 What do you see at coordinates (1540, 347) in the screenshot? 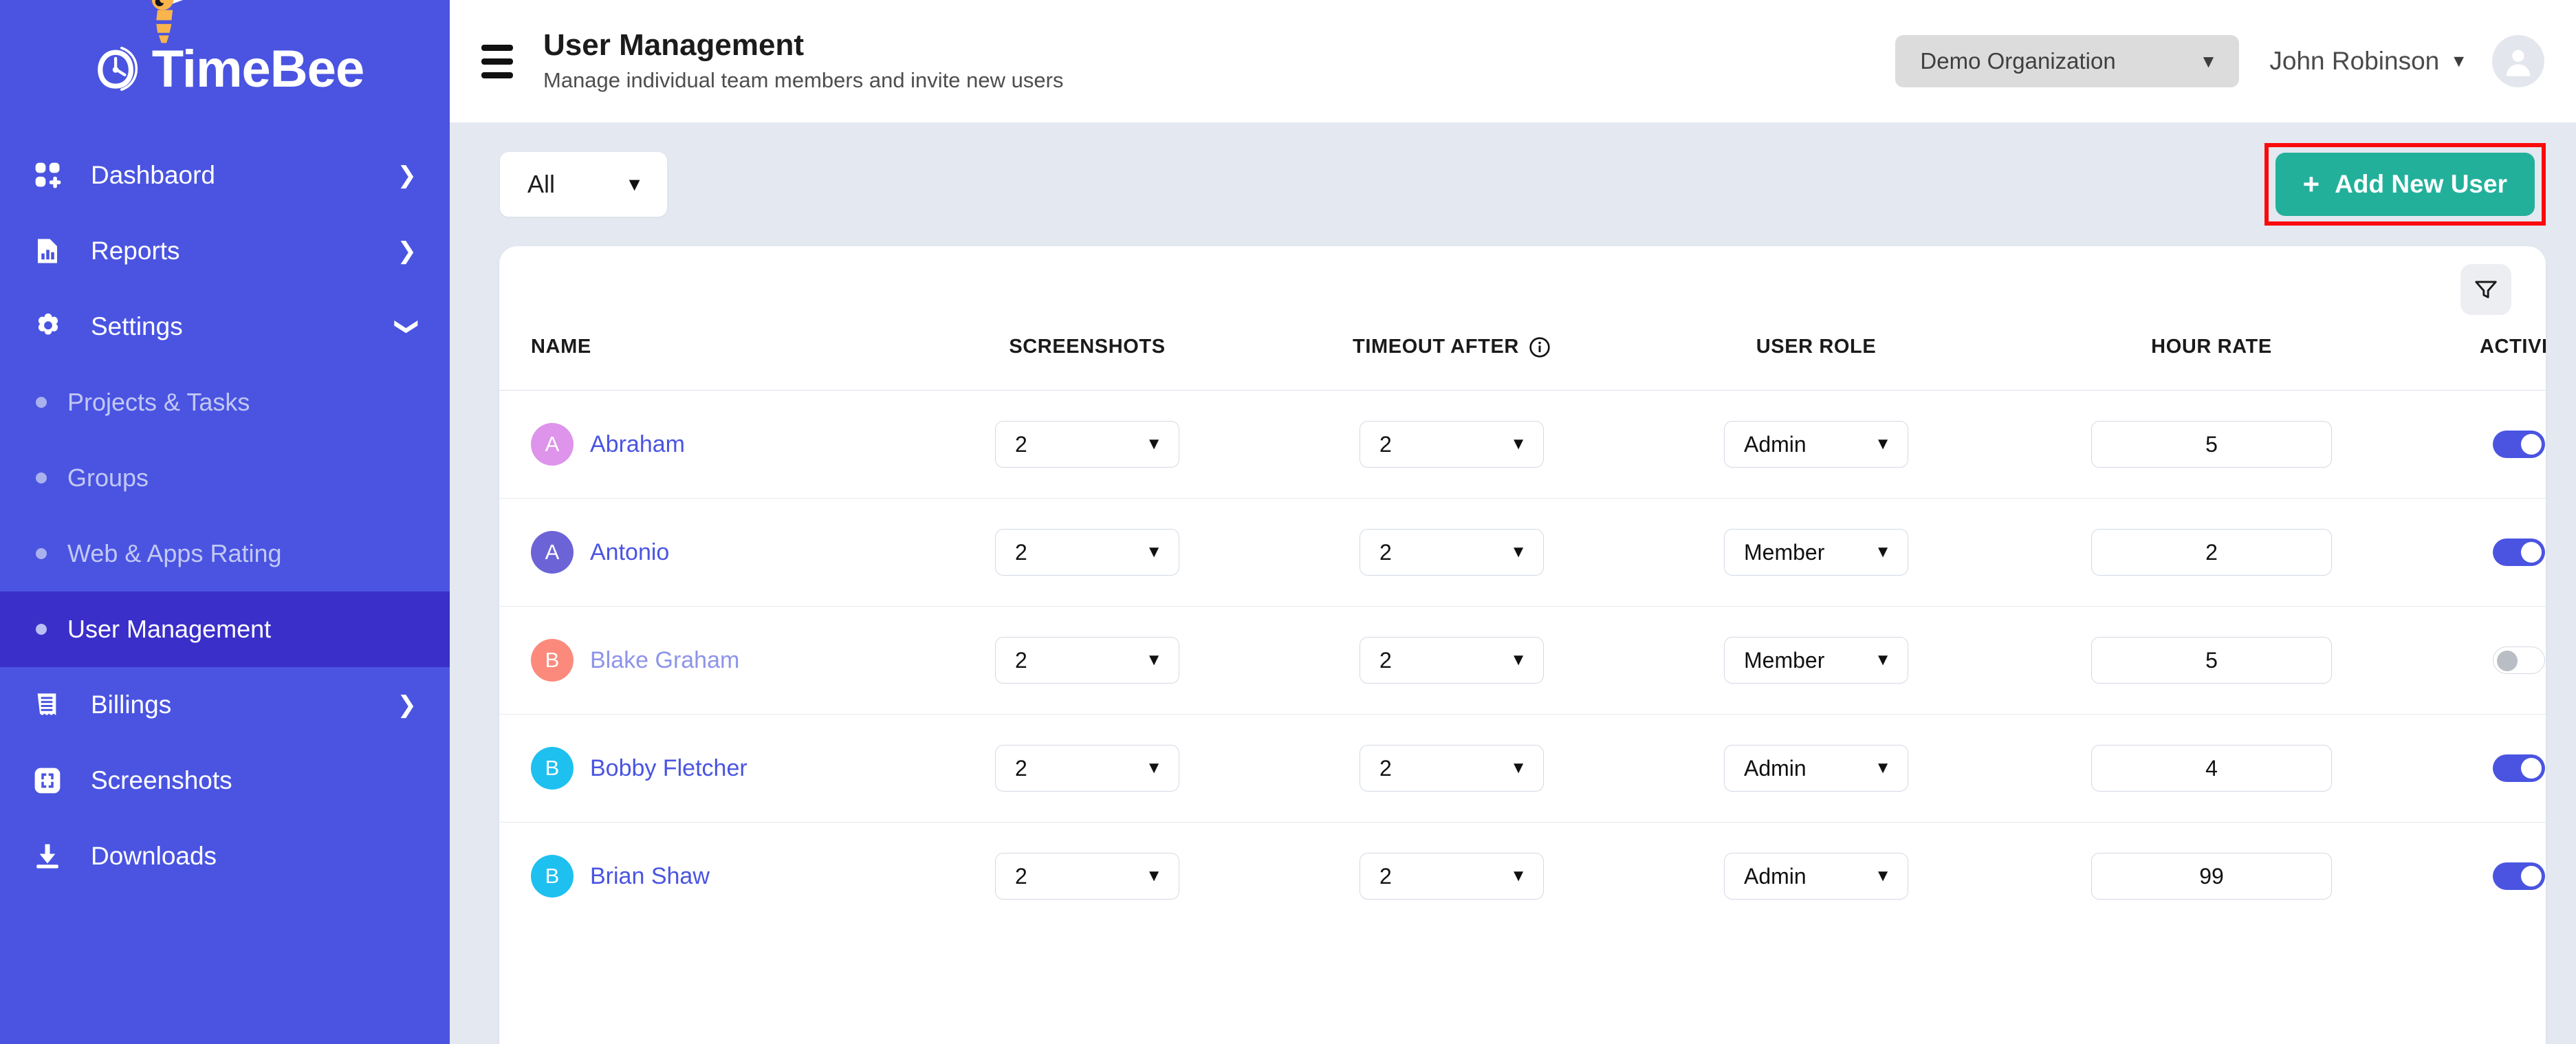
I see `info-circle-icon` at bounding box center [1540, 347].